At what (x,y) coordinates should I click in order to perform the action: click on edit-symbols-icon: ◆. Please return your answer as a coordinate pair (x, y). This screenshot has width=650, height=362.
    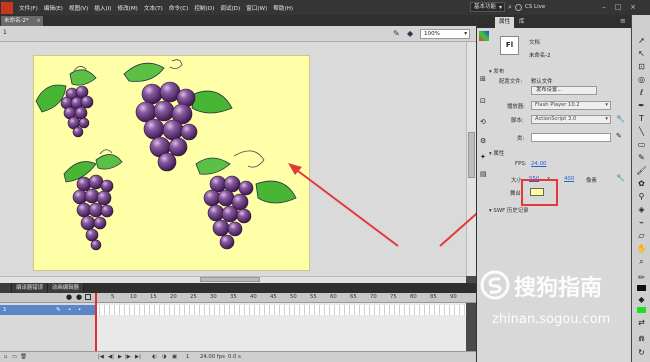
    Looking at the image, I should click on (412, 34).